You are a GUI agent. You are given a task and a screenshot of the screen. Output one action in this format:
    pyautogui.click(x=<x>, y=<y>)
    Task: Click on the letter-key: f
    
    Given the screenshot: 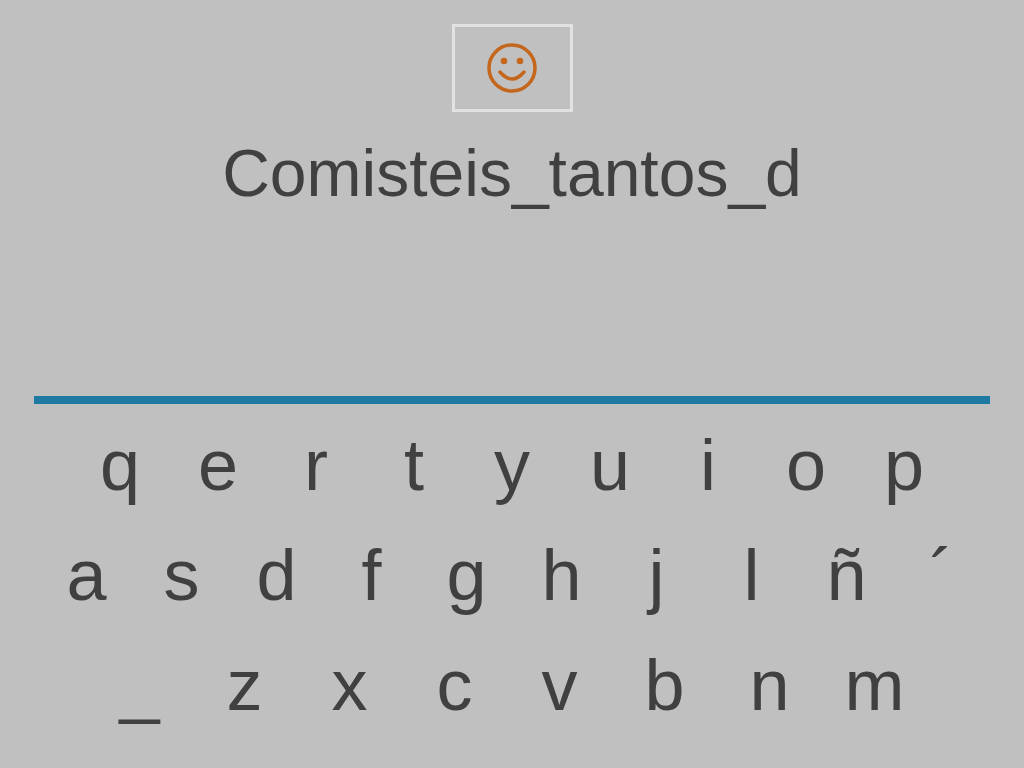 What is the action you would take?
    pyautogui.click(x=371, y=575)
    